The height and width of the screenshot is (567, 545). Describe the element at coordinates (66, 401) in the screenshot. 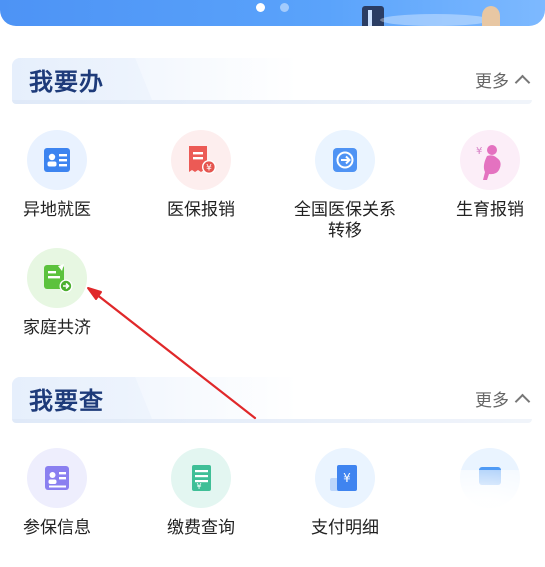

I see `section-title: 我要查` at that location.